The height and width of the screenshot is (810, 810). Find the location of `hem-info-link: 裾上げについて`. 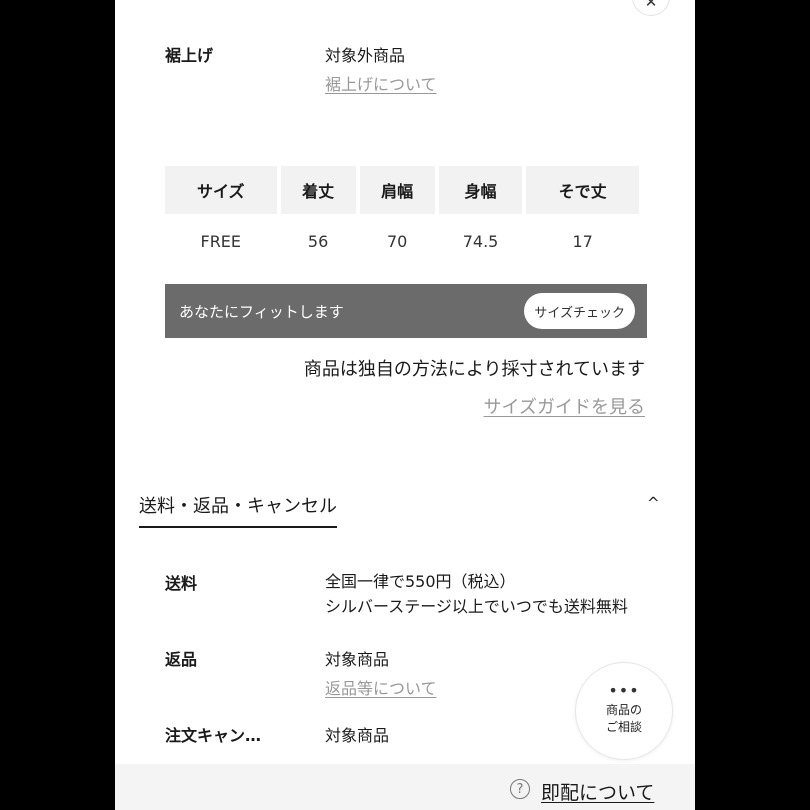

hem-info-link: 裾上げについて is located at coordinates (381, 83).